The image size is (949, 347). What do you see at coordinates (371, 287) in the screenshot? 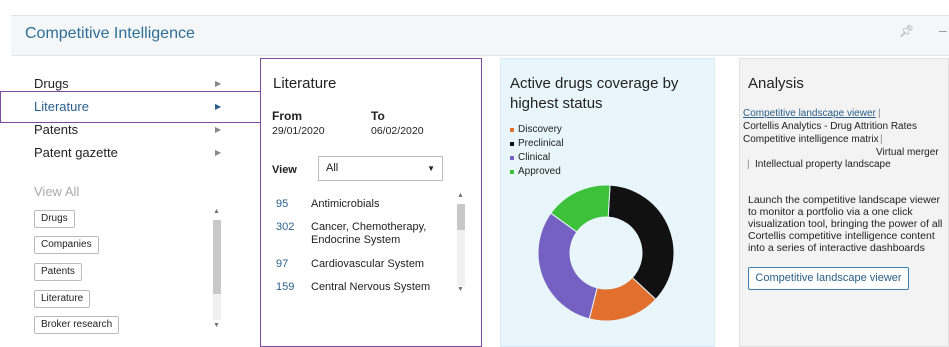
I see `row-label: Central Nervous System` at bounding box center [371, 287].